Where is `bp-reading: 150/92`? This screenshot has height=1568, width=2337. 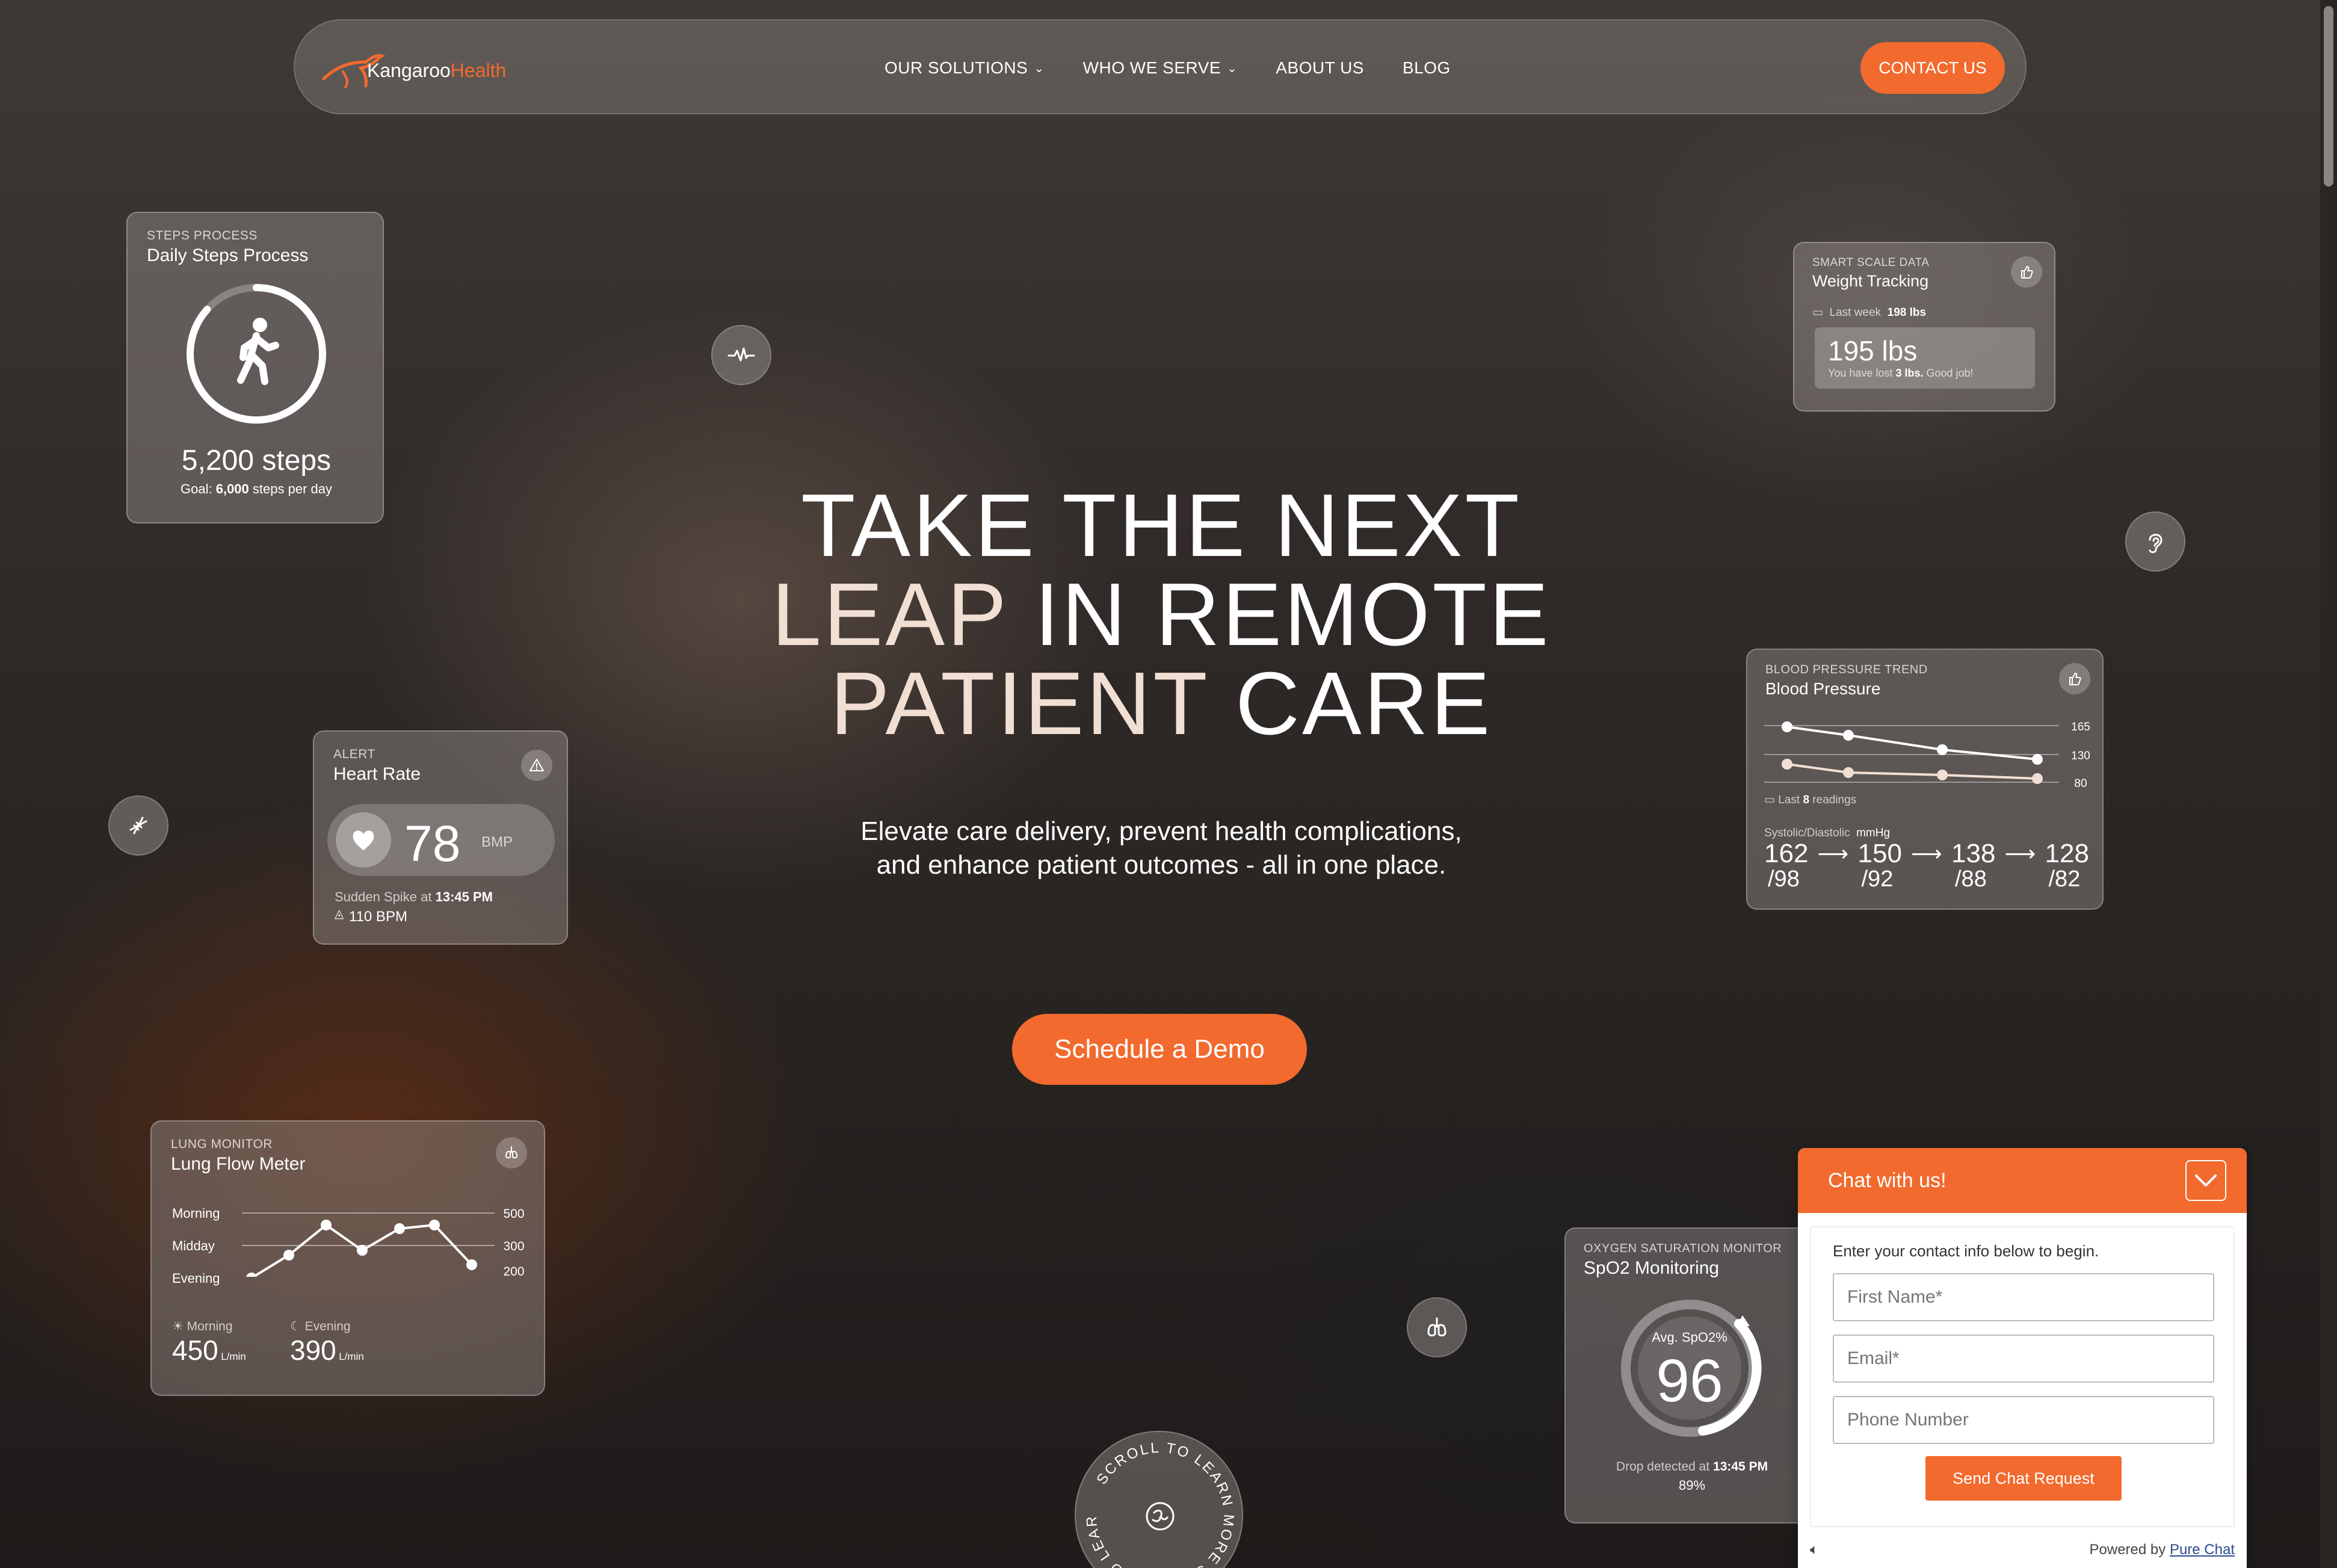
bp-reading: 150/92 is located at coordinates (1879, 865).